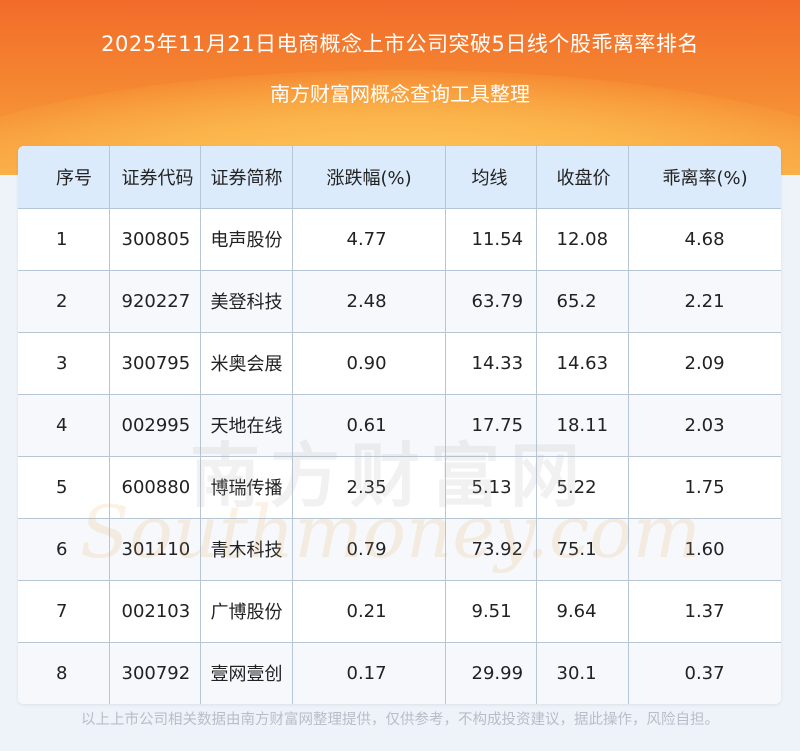  I want to click on cell-code: 301110, so click(155, 549).